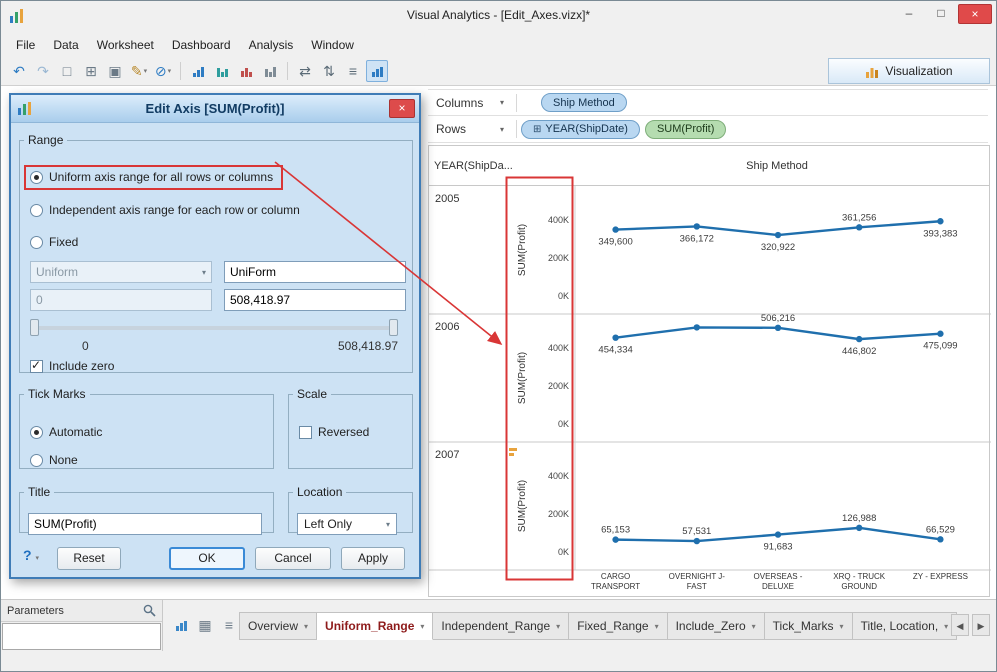  I want to click on row-year-label: 2006, so click(447, 327).